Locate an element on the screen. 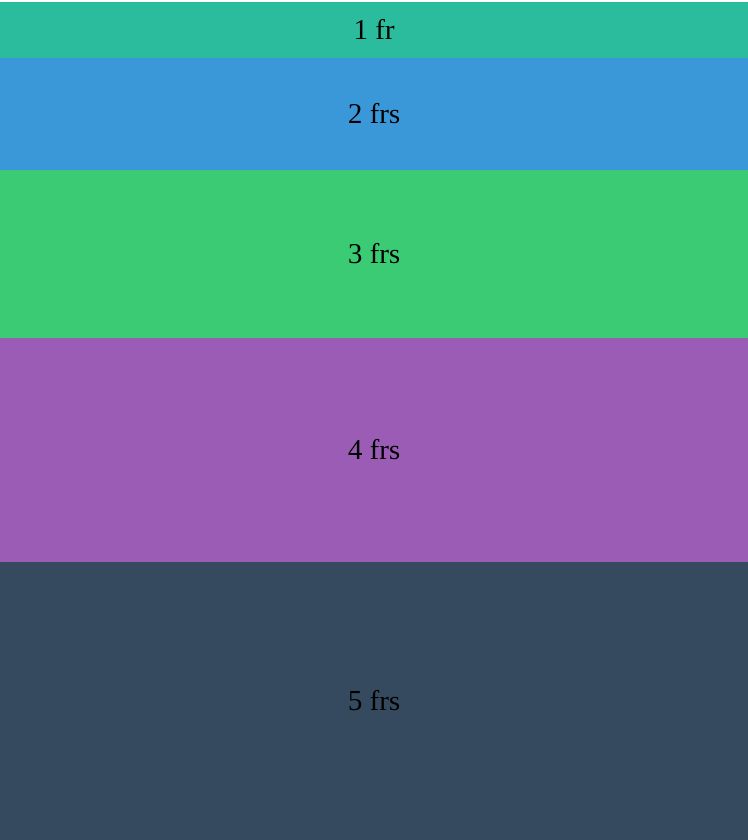  row-label: 2 frs is located at coordinates (374, 113).